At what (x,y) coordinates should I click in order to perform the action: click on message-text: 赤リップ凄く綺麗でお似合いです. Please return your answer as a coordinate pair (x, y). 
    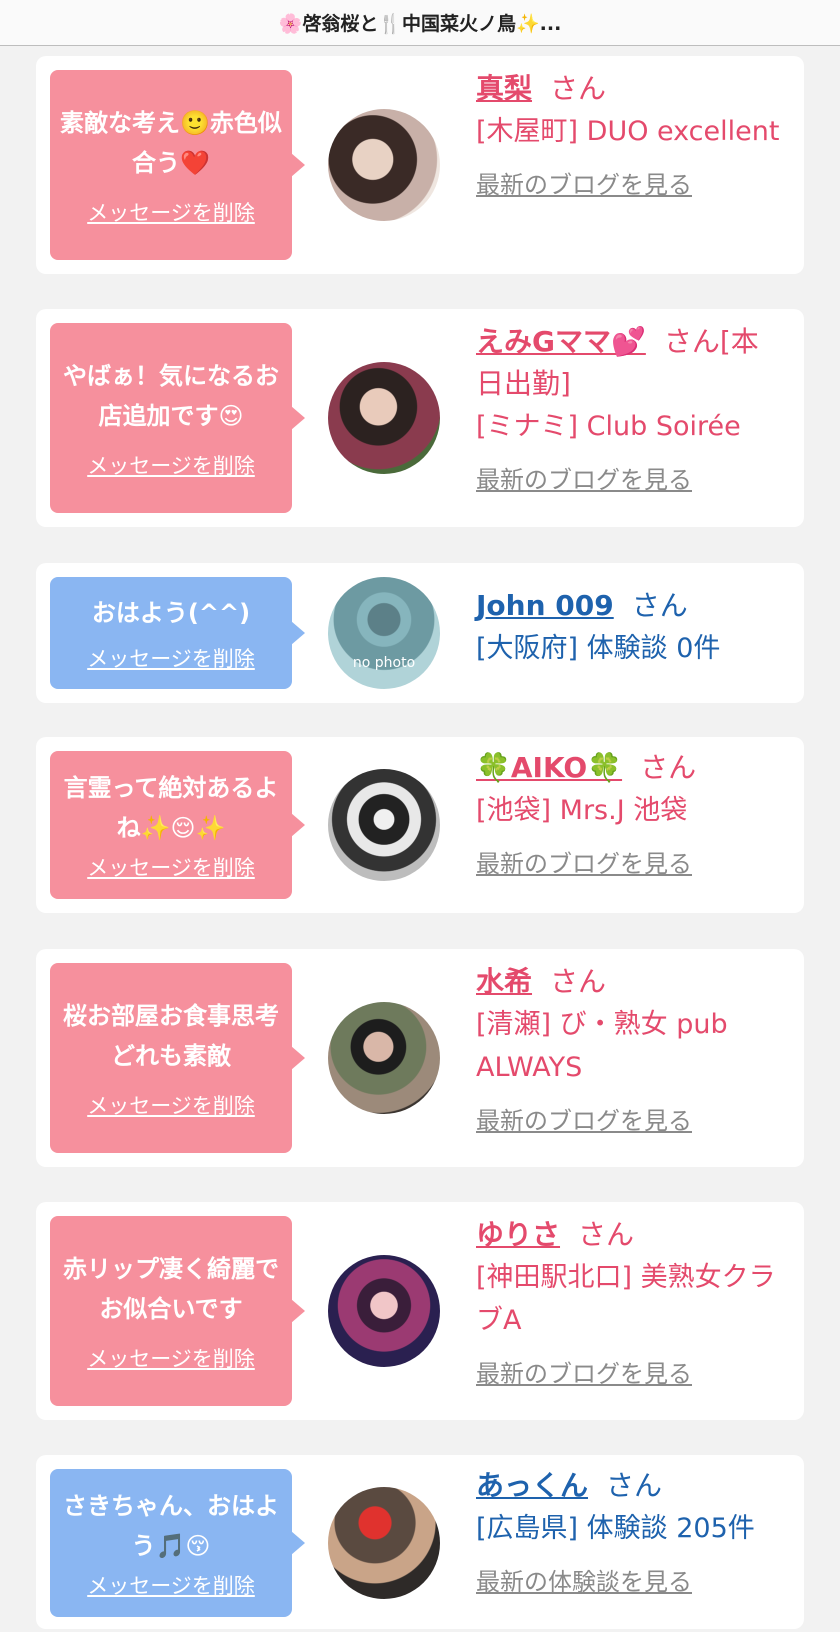
    Looking at the image, I should click on (171, 1289).